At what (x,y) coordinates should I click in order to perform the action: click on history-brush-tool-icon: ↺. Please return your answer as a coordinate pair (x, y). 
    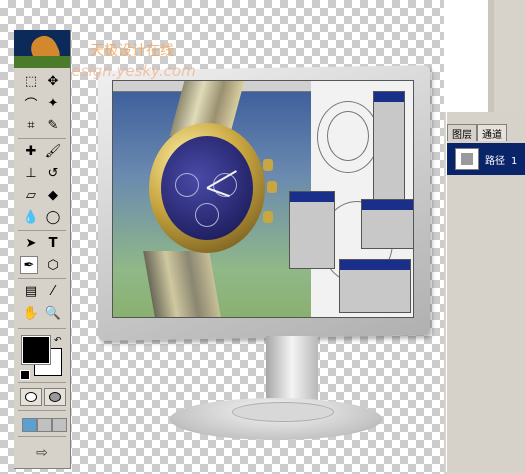
    Looking at the image, I should click on (53, 173).